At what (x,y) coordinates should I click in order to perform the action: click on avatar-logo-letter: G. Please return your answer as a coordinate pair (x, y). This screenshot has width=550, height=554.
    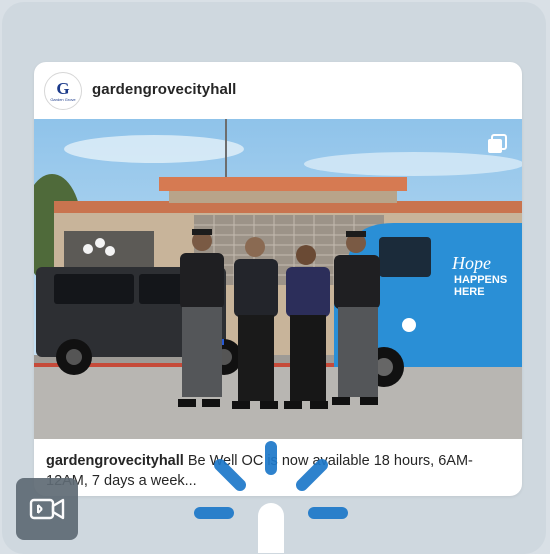
    Looking at the image, I should click on (63, 88).